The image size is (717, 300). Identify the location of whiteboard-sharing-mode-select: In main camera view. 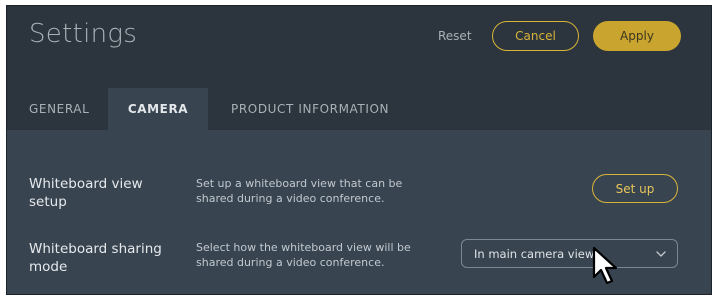
(569, 253).